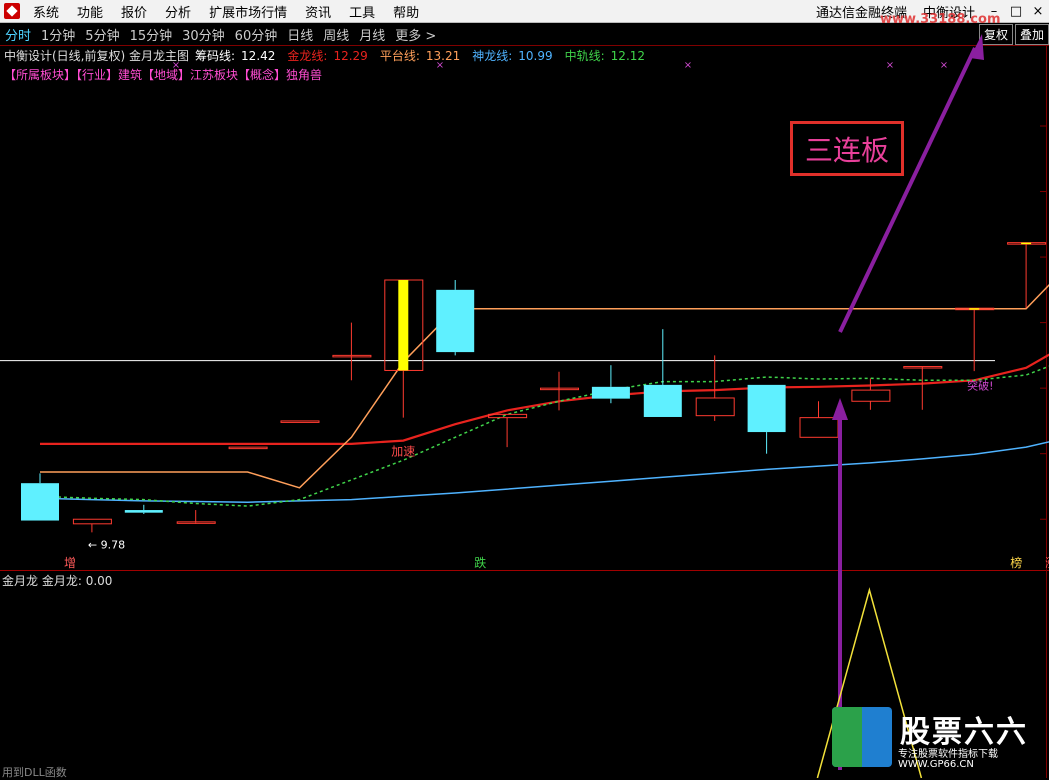  Describe the element at coordinates (862, 737) in the screenshot. I see `brand-logo-icon` at that location.